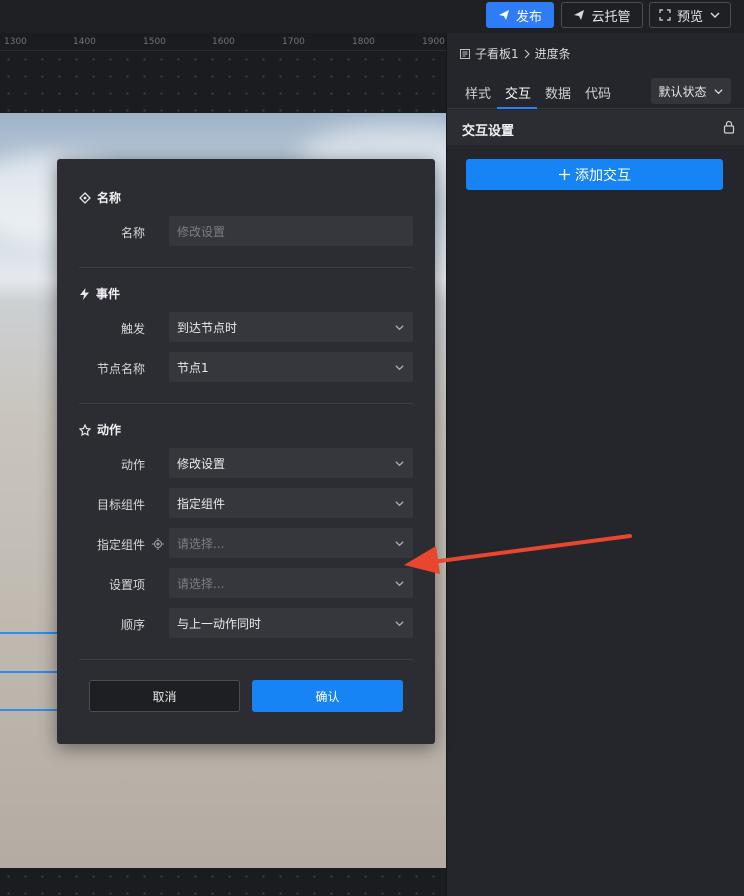 The width and height of the screenshot is (744, 896). What do you see at coordinates (109, 198) in the screenshot?
I see `name-section-label: 名称` at bounding box center [109, 198].